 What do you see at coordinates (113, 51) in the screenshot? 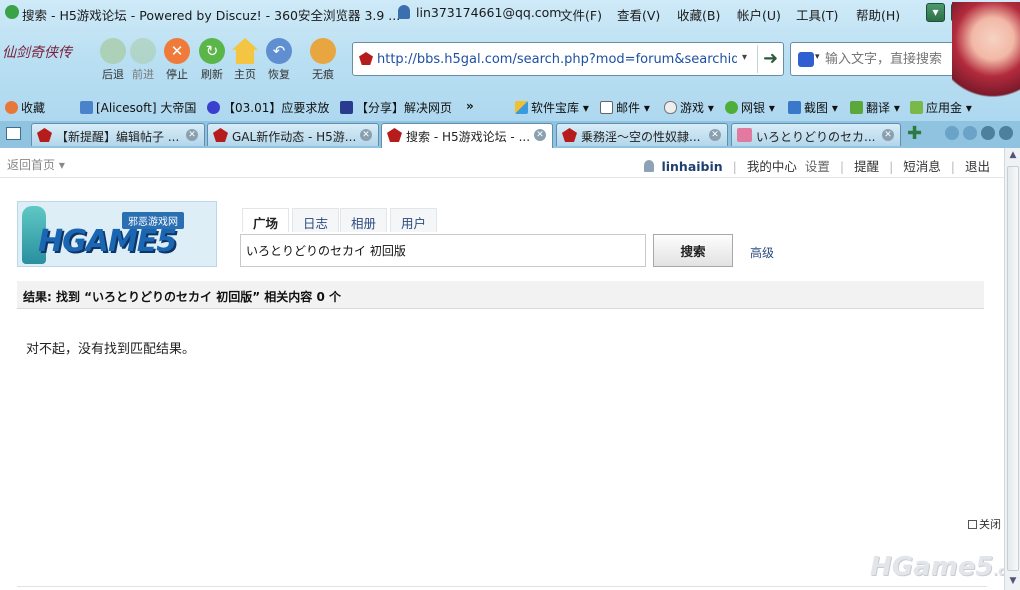
I see `back-arrow-icon` at bounding box center [113, 51].